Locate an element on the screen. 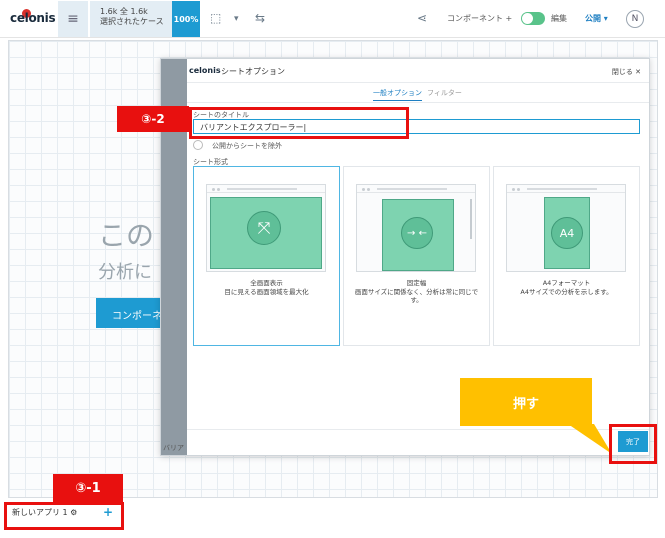 Image resolution: width=665 pixels, height=538 pixels. selection-icon: ⬚ is located at coordinates (215, 18).